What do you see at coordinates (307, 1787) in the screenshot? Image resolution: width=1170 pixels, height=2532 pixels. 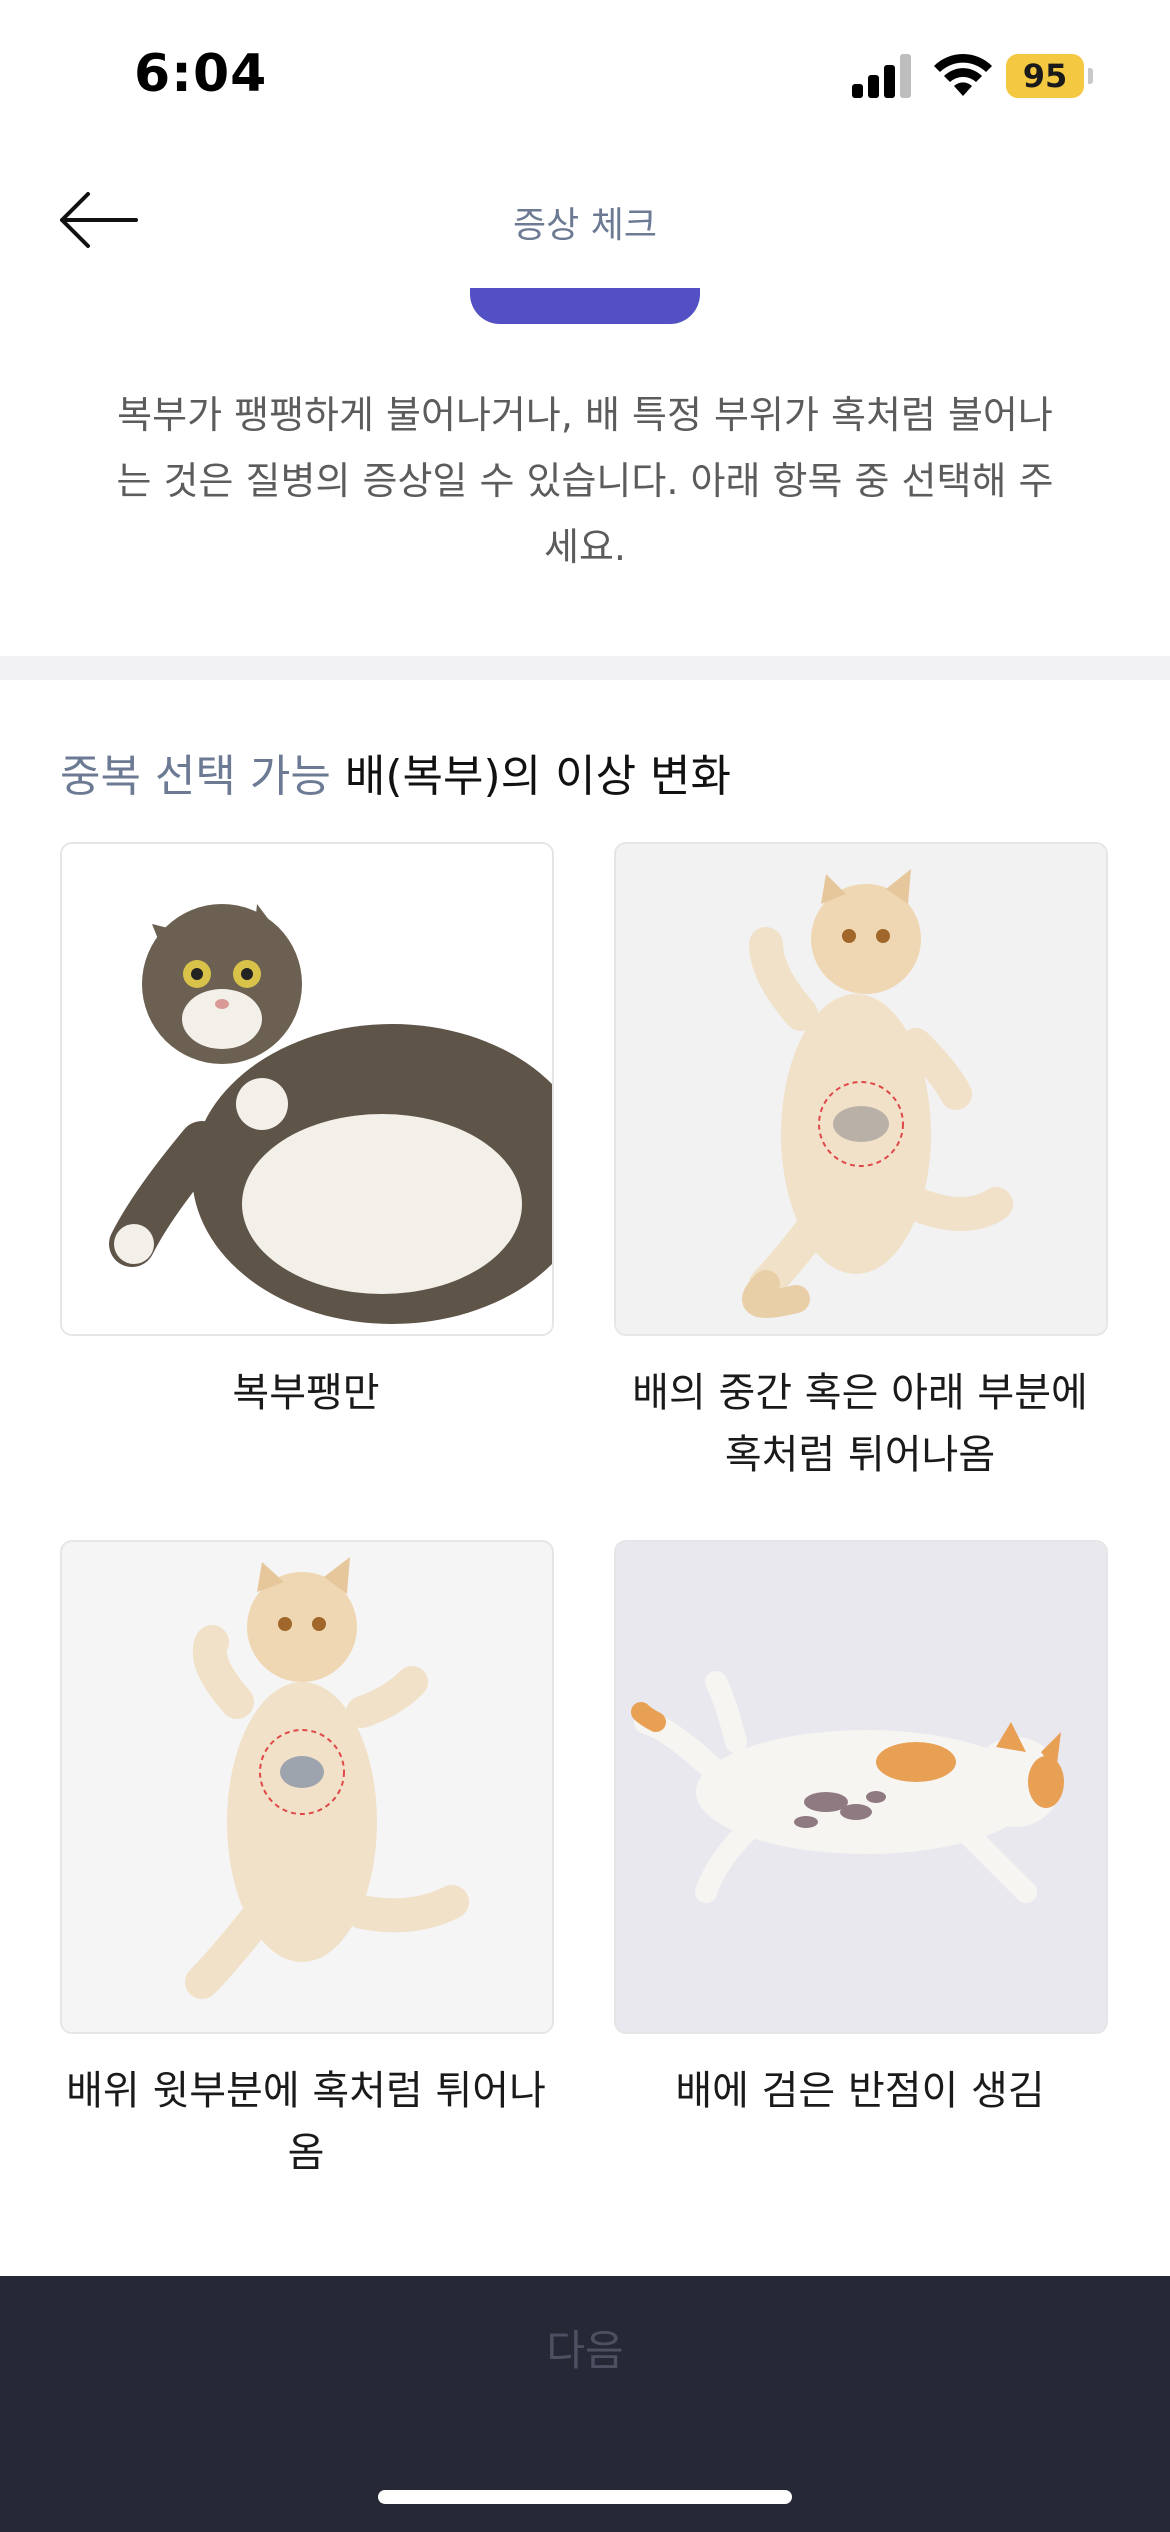 I see `cat-upper-belly-lump-photo` at bounding box center [307, 1787].